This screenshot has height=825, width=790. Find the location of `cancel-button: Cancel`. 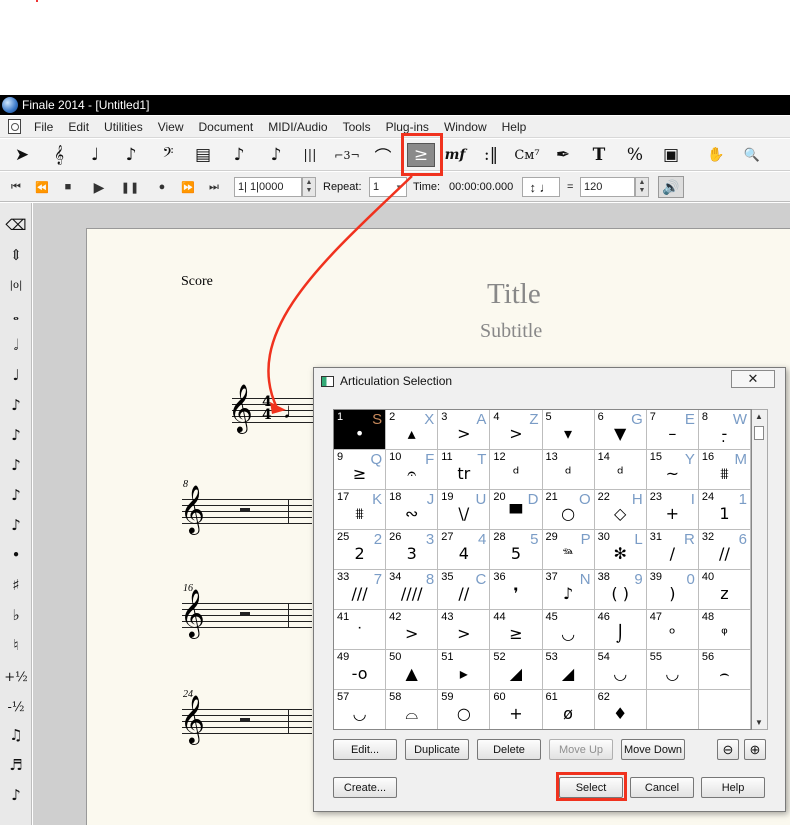

cancel-button: Cancel is located at coordinates (662, 787).